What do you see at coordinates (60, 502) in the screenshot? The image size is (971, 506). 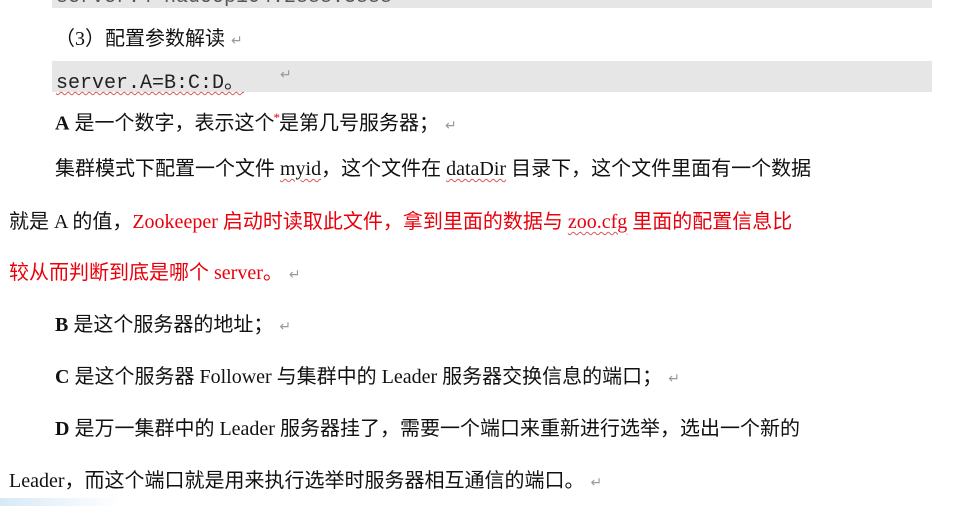 I see `bottom-decoration` at bounding box center [60, 502].